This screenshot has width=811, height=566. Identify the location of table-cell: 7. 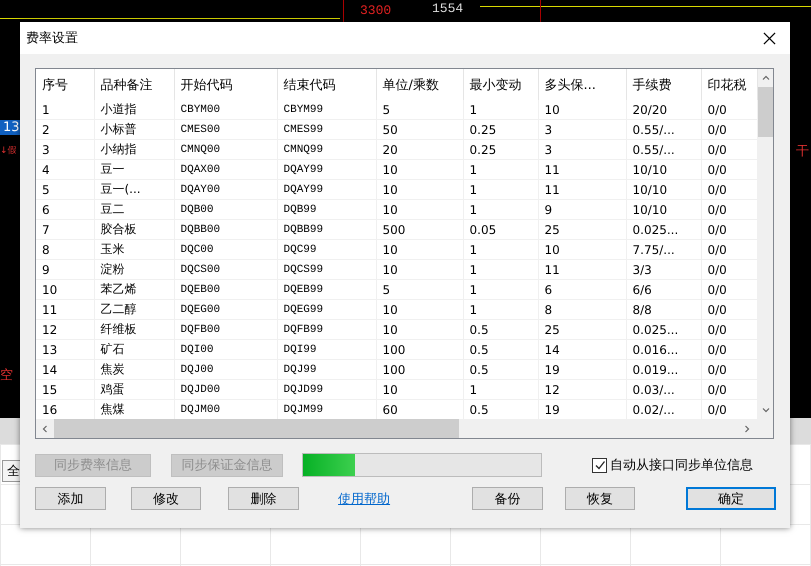
(65, 230).